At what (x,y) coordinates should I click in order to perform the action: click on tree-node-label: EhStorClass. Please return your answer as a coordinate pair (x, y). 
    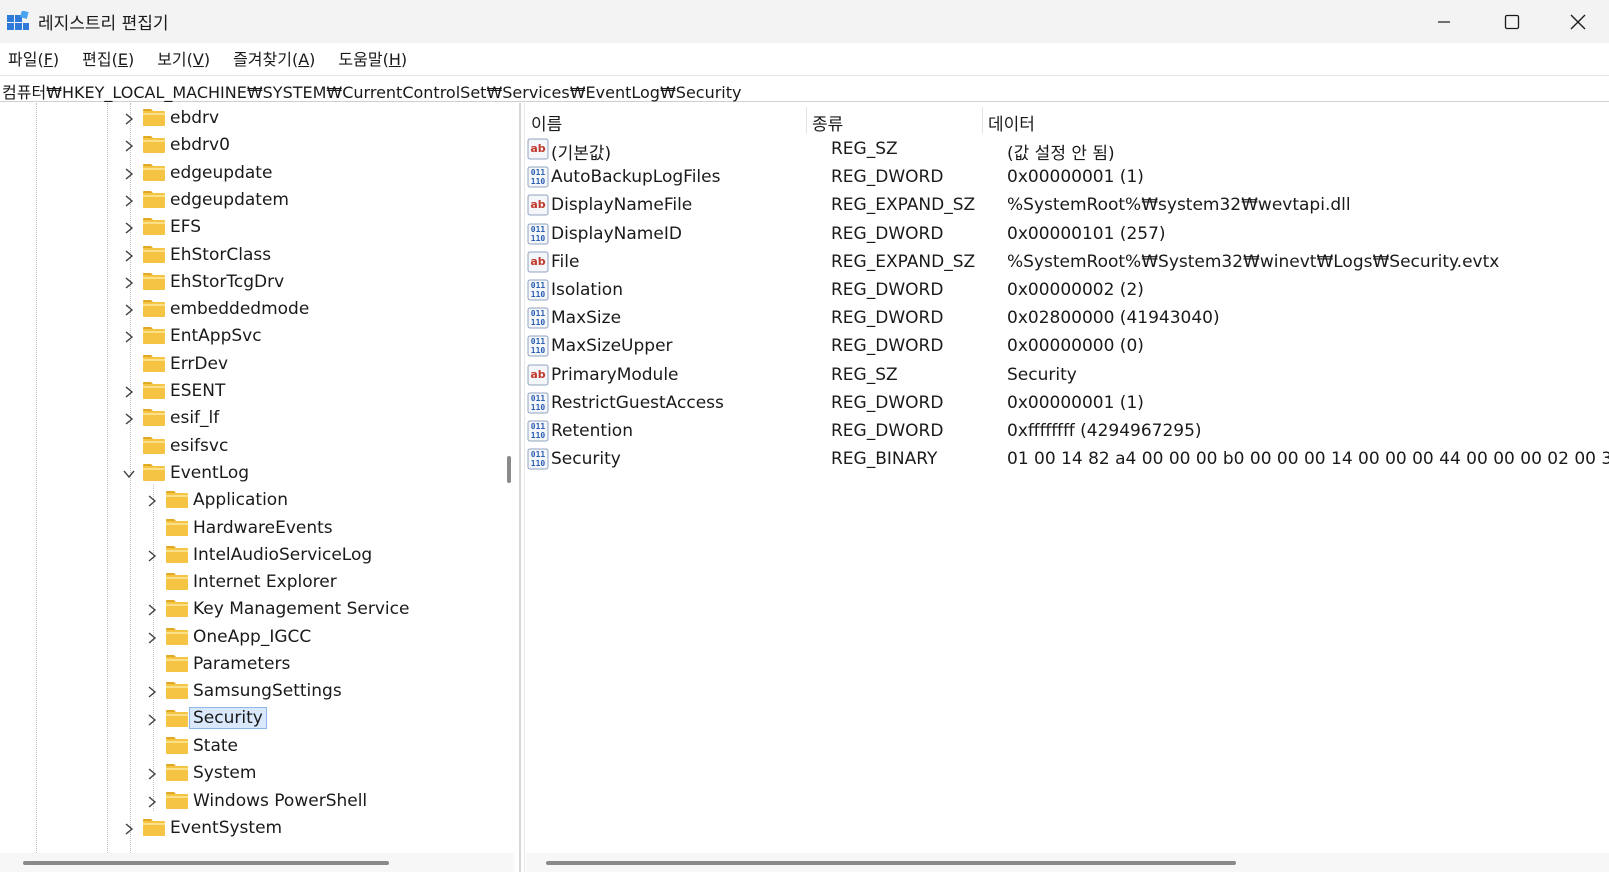
    Looking at the image, I should click on (220, 255).